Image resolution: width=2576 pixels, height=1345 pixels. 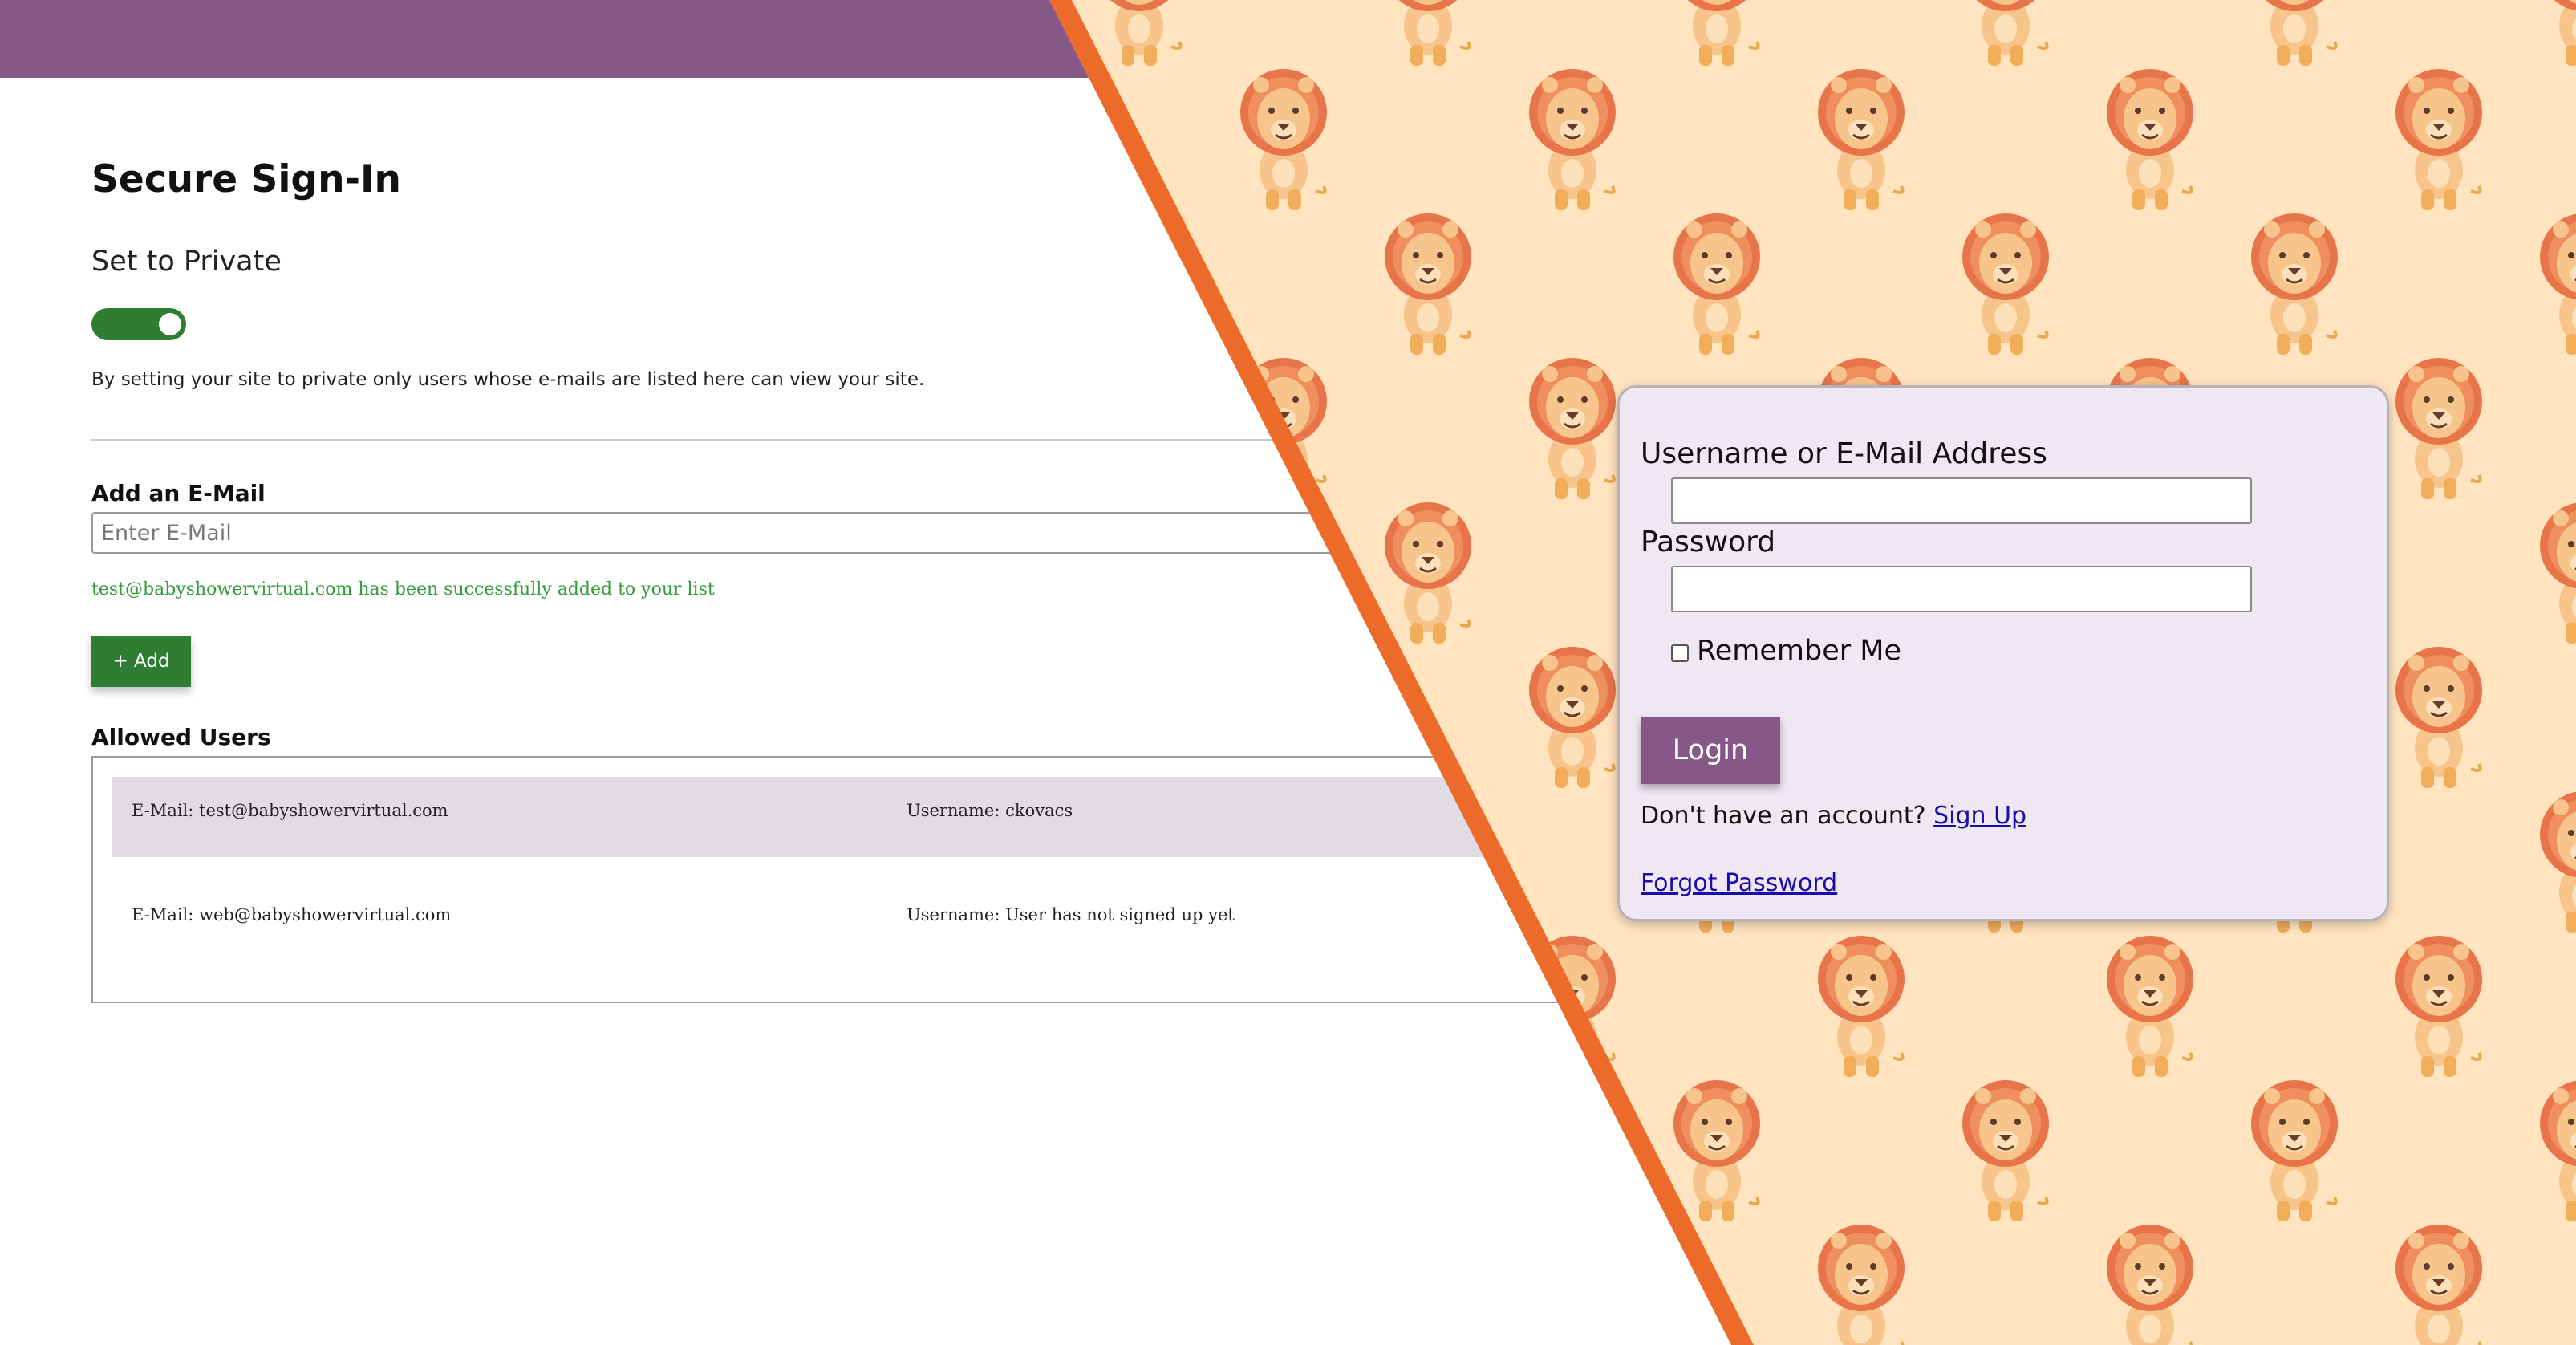 I want to click on add-email-button: + Add, so click(x=141, y=661).